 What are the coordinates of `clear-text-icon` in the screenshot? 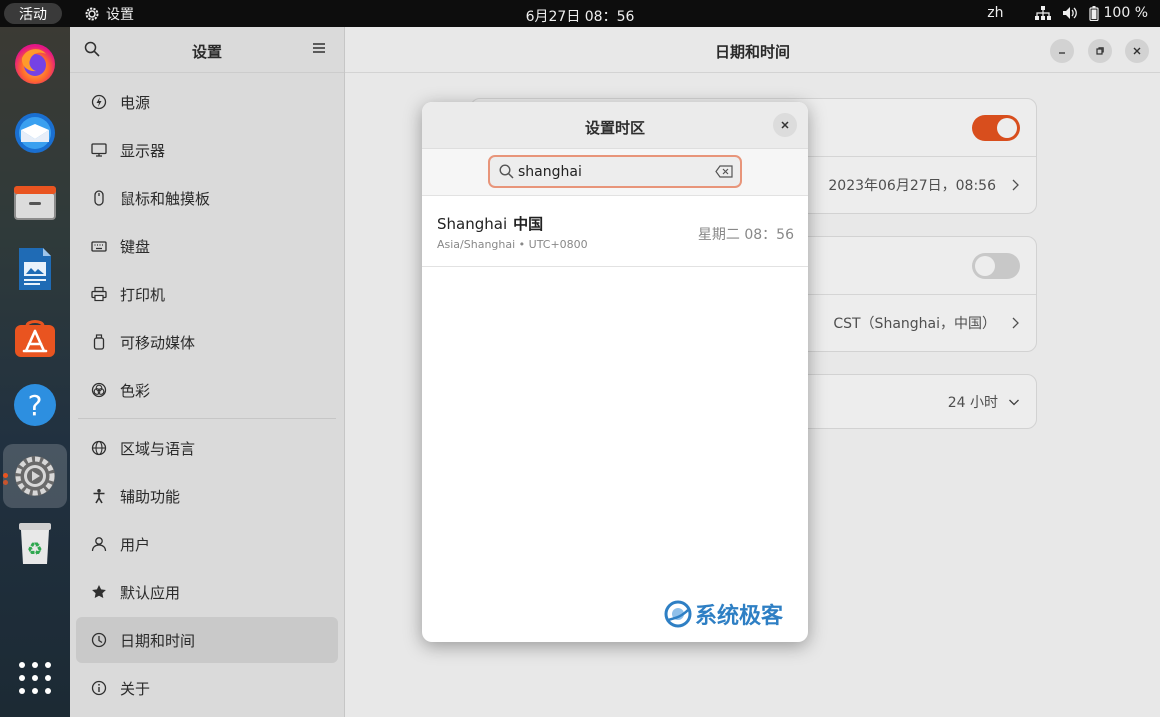 It's located at (724, 171).